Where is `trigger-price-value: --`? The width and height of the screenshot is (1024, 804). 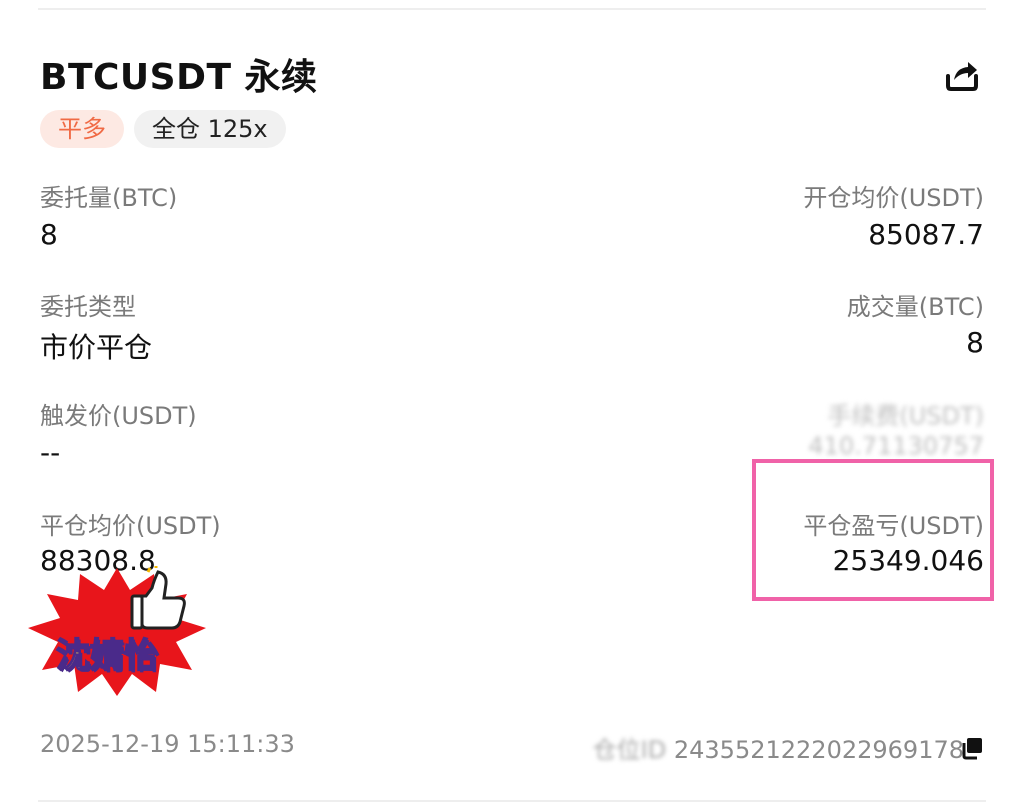 trigger-price-value: -- is located at coordinates (50, 452).